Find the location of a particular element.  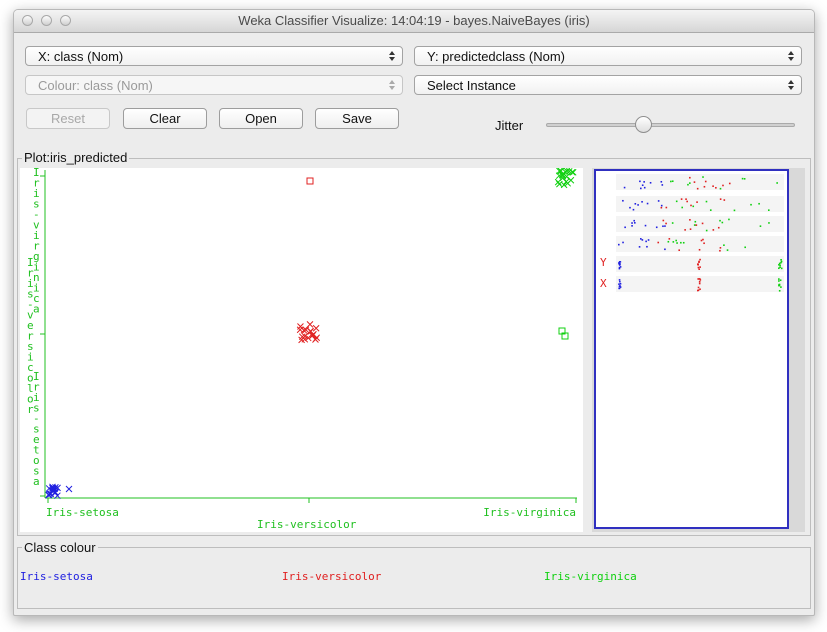

class-colour-panel is located at coordinates (414, 578).